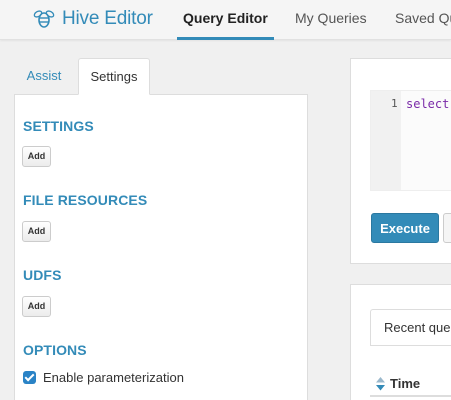 Image resolution: width=451 pixels, height=400 pixels. Describe the element at coordinates (423, 20) in the screenshot. I see `tab-saved-queries: Saved Qu` at that location.